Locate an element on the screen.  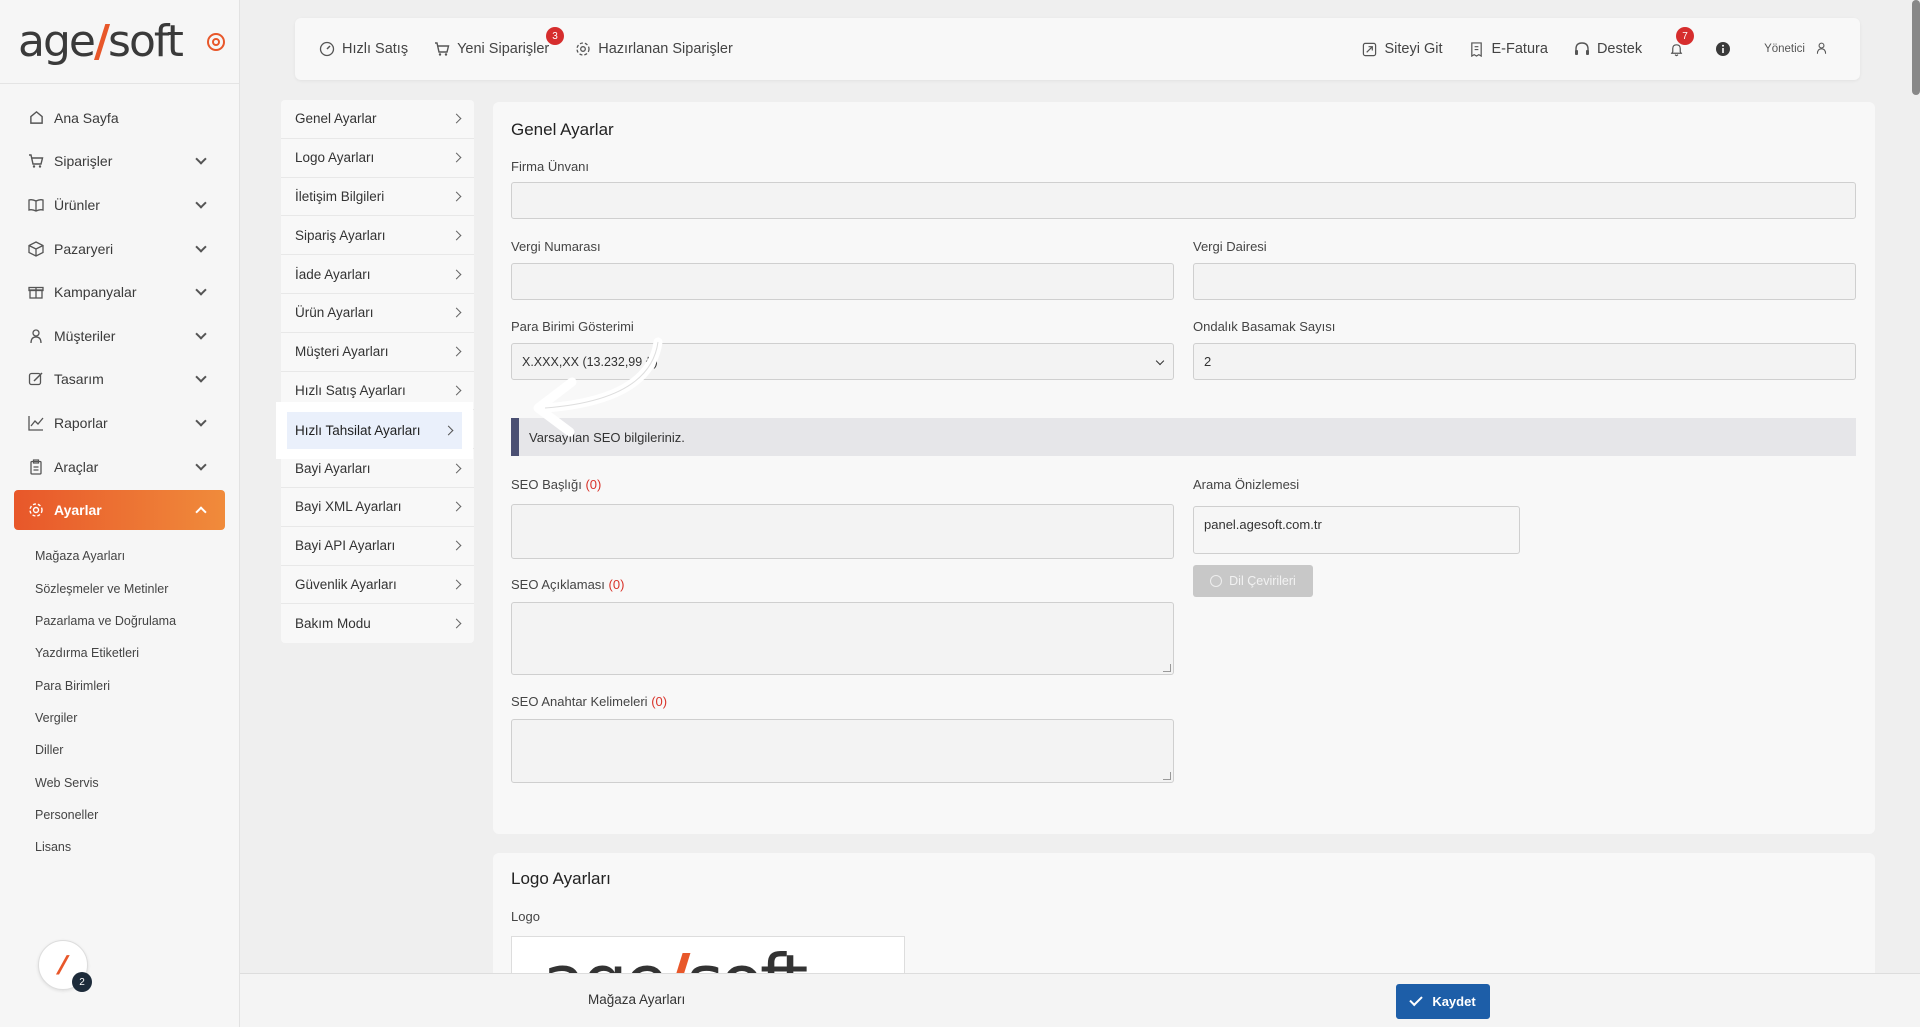
prepared-orders-link: Hazırlanan Siparişler is located at coordinates (654, 49).